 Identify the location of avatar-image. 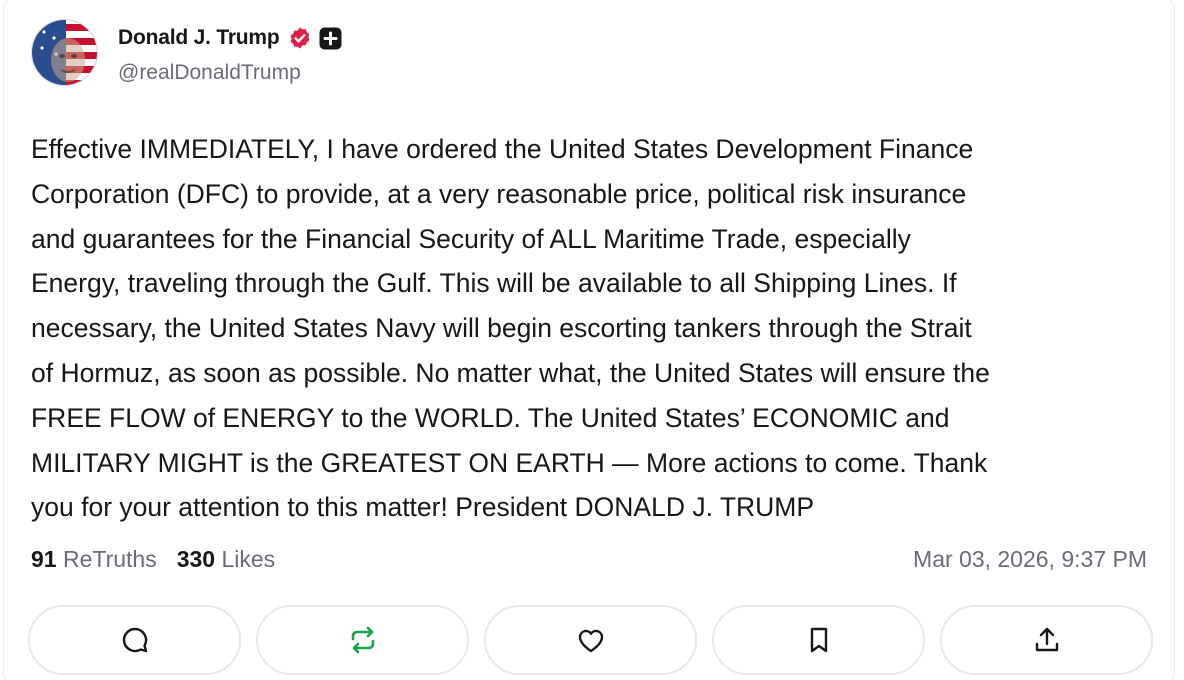
(64, 52).